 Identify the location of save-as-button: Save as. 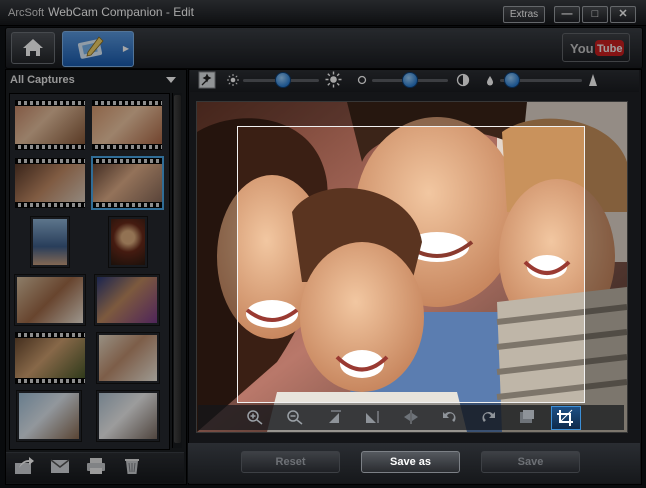
(410, 462).